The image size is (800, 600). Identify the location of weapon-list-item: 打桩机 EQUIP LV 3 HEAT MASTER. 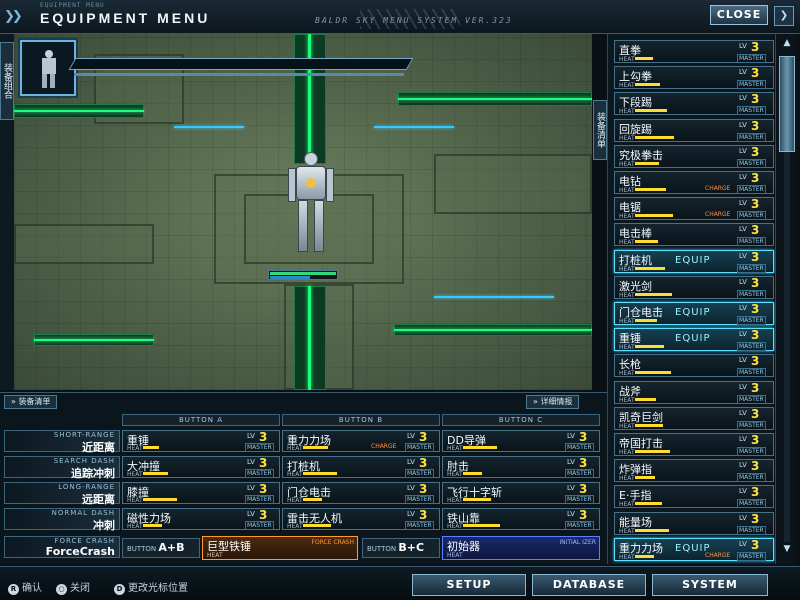
(694, 261).